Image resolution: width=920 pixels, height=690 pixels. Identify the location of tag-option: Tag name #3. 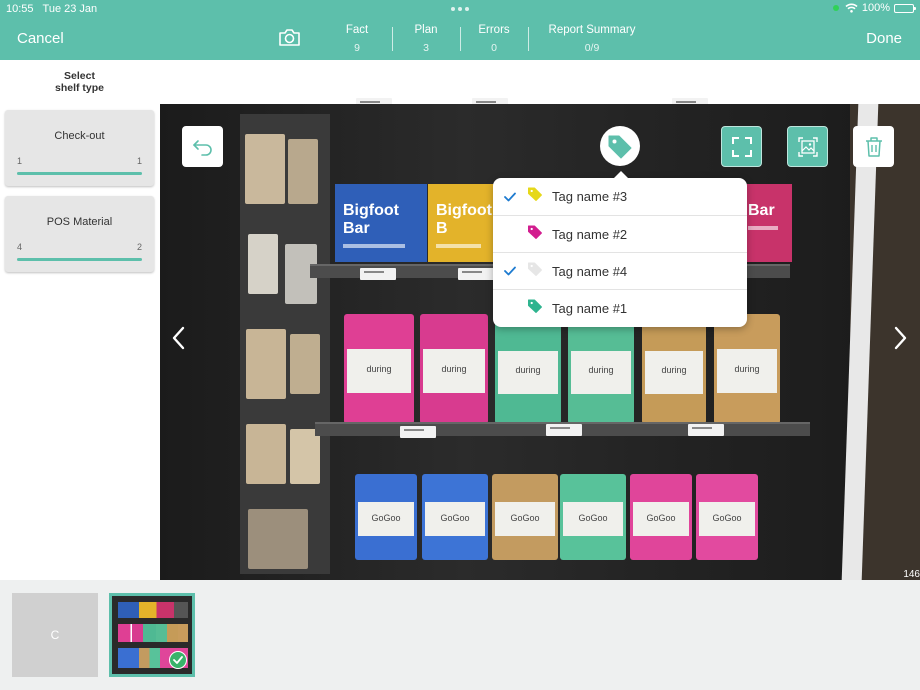
(620, 196).